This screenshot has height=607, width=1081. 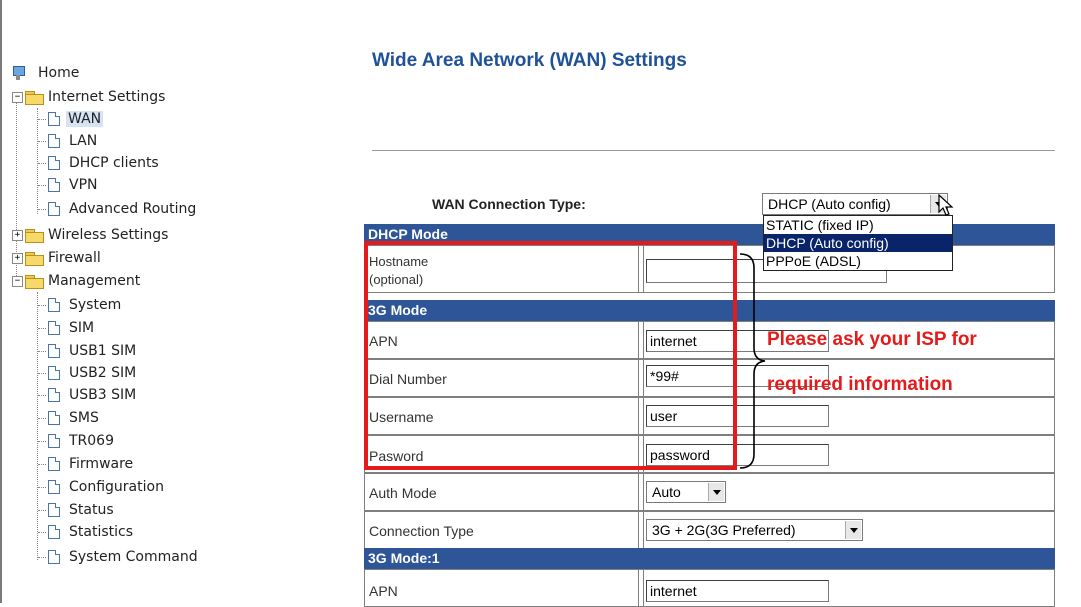 I want to click on option-dhcp: DHCP (Auto config), so click(x=858, y=243).